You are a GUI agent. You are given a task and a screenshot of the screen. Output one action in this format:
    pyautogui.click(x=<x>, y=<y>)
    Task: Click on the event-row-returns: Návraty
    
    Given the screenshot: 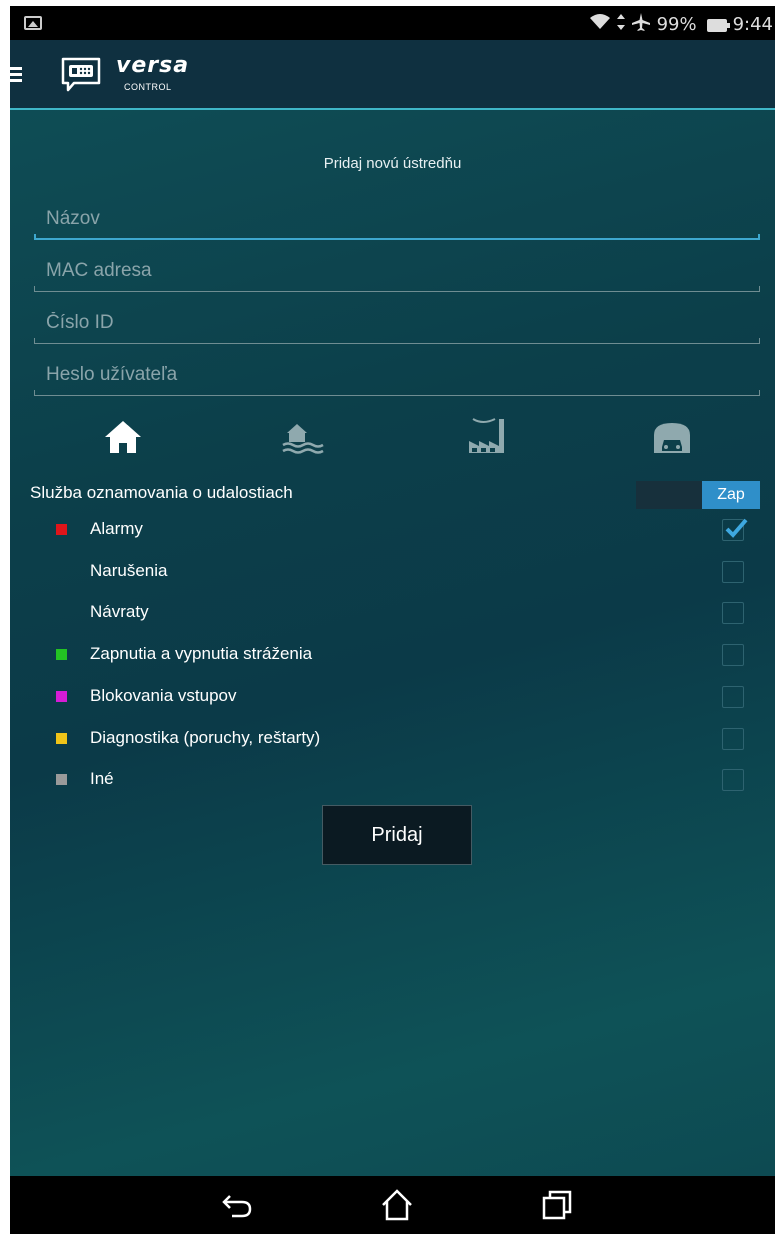 What is the action you would take?
    pyautogui.click(x=395, y=613)
    